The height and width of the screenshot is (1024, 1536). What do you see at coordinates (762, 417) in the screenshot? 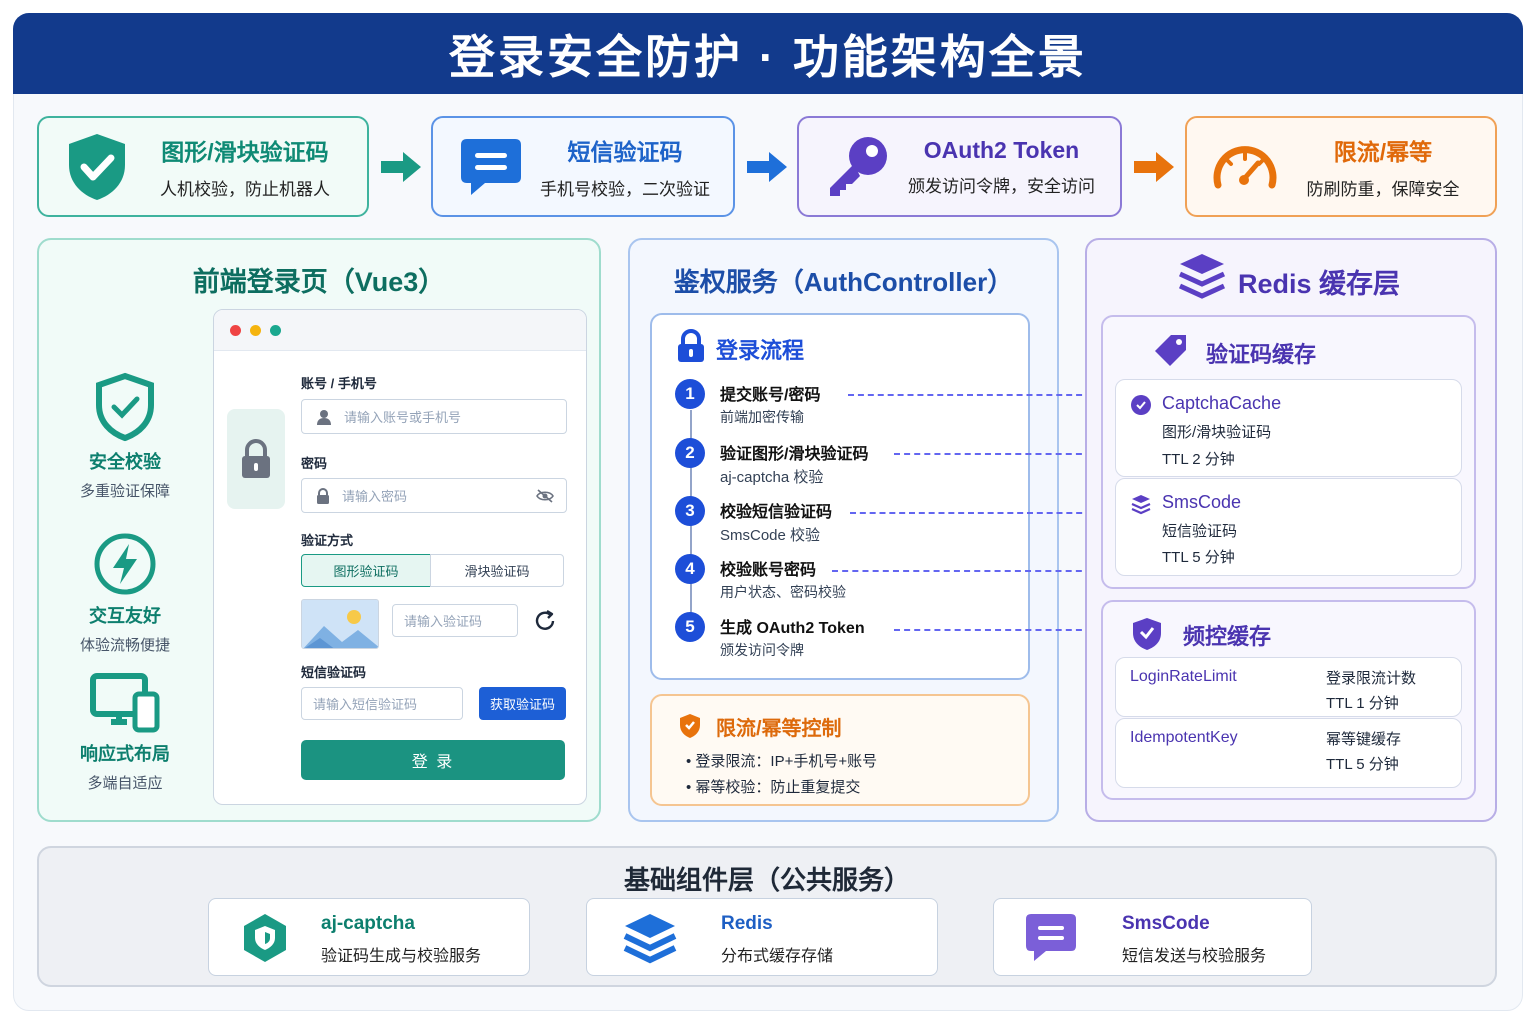
I see `step-desc: 前端加密传输` at bounding box center [762, 417].